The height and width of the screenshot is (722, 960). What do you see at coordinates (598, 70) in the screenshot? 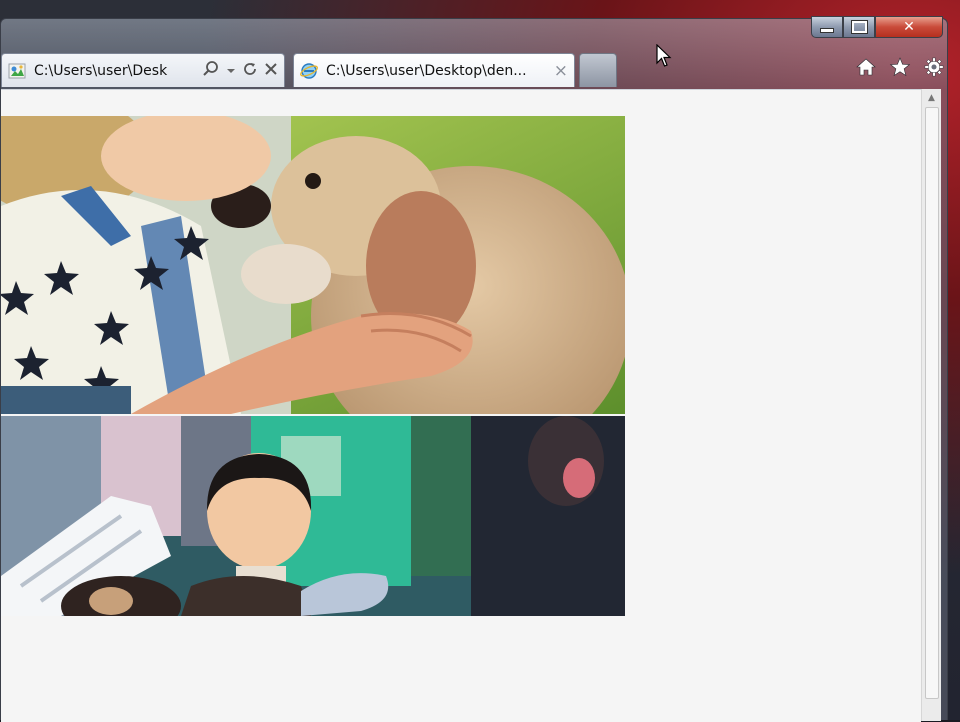
I see `new-tab-button` at bounding box center [598, 70].